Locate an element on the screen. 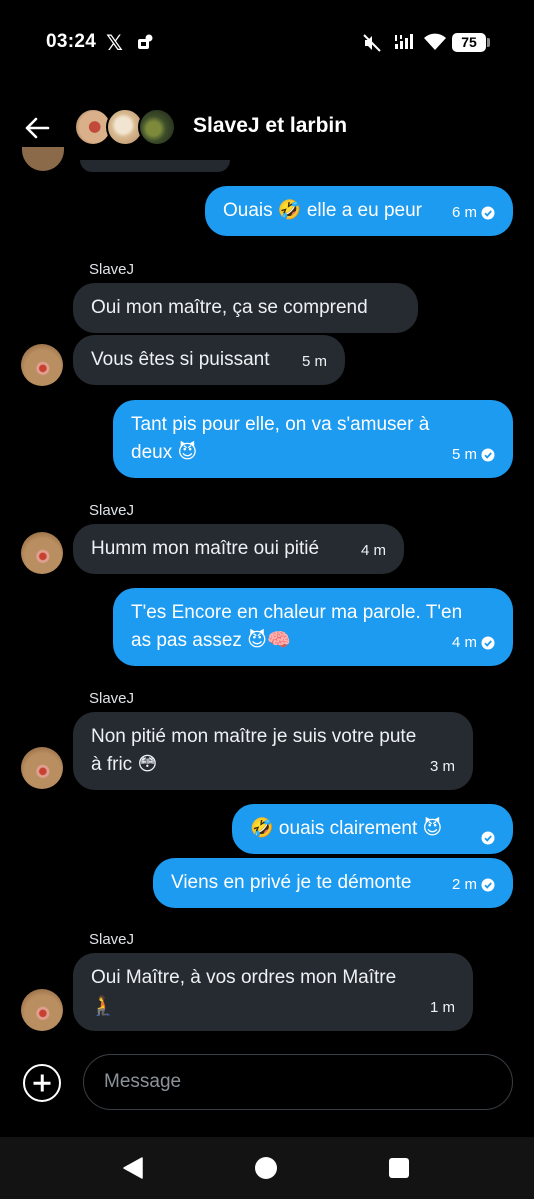 This screenshot has height=1199, width=534. message-meta: 2 m is located at coordinates (473, 885).